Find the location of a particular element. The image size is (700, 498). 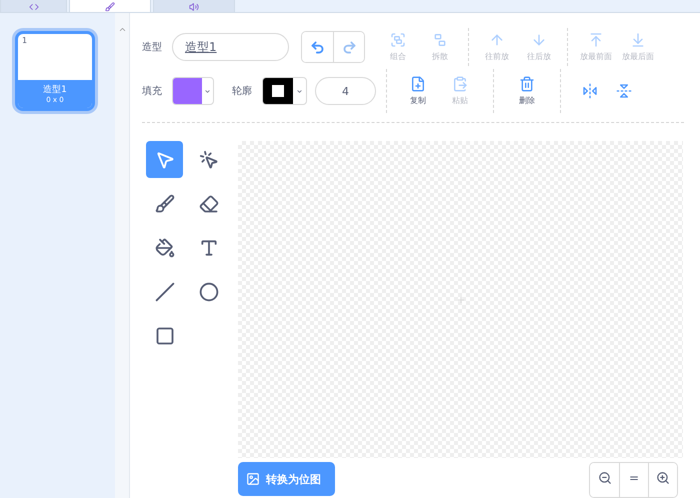

costume-name-field: 造型1 is located at coordinates (230, 47).